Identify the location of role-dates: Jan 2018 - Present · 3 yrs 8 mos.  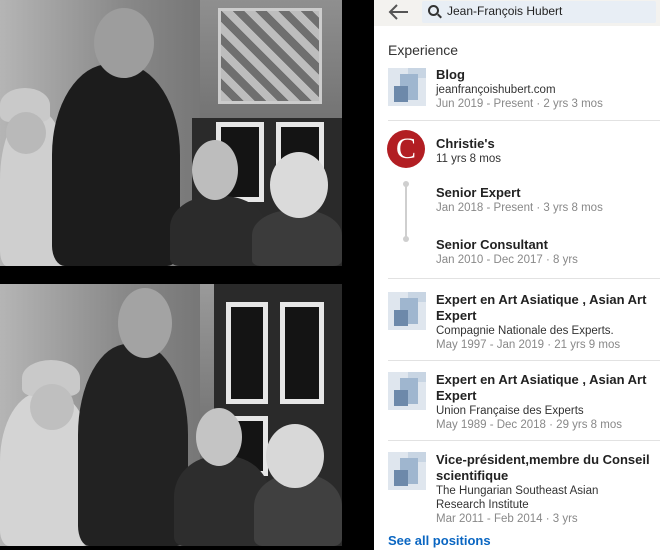
(519, 208).